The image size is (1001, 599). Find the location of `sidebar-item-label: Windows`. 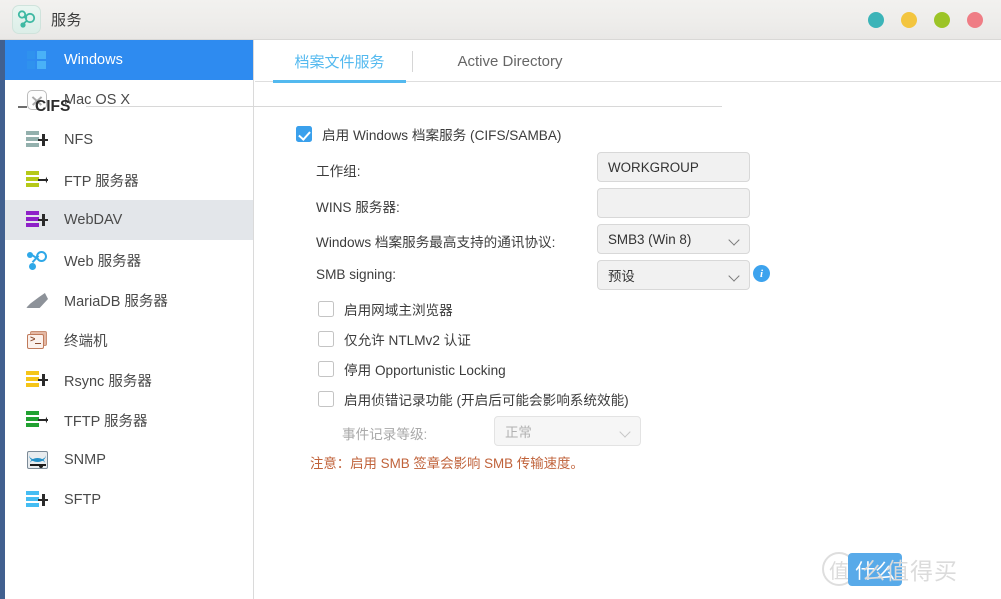

sidebar-item-label: Windows is located at coordinates (93, 60).